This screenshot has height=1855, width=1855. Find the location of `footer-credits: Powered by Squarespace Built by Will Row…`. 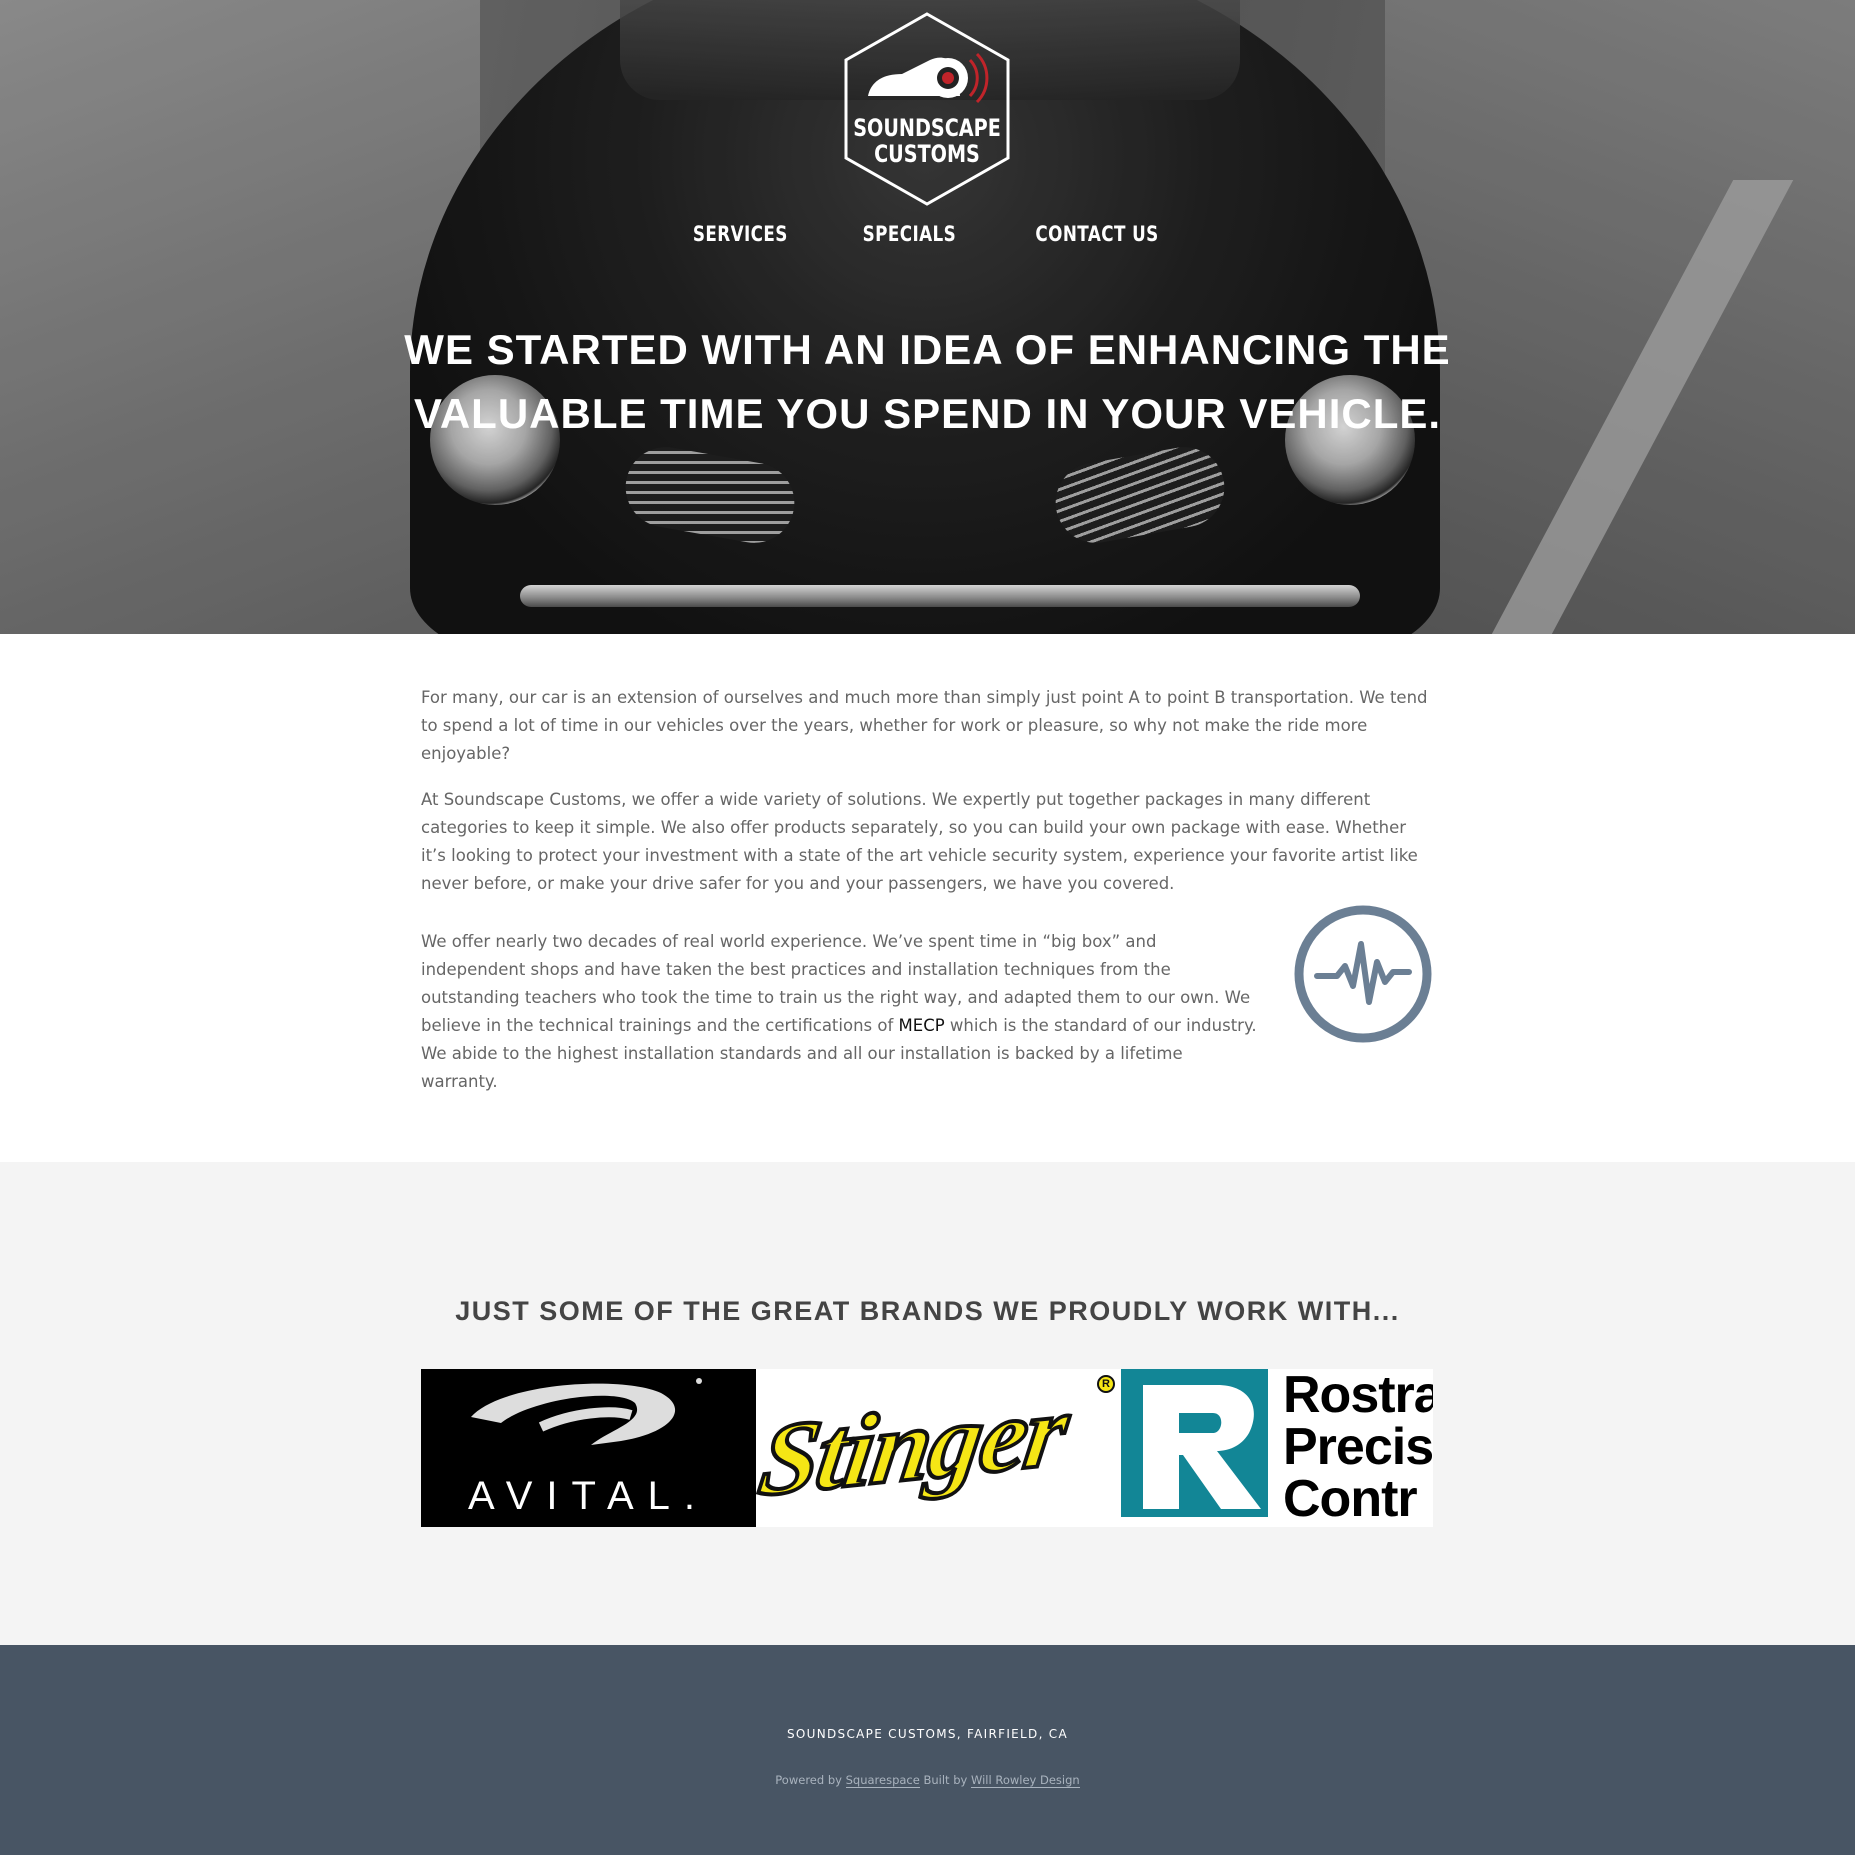

footer-credits: Powered by Squarespace Built by Will Row… is located at coordinates (927, 1780).